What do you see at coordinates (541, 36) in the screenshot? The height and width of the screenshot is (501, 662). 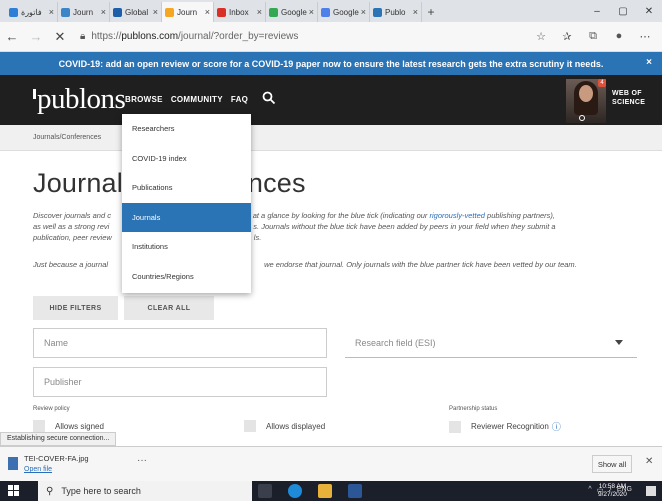 I see `favorite-star-icon: ☆` at bounding box center [541, 36].